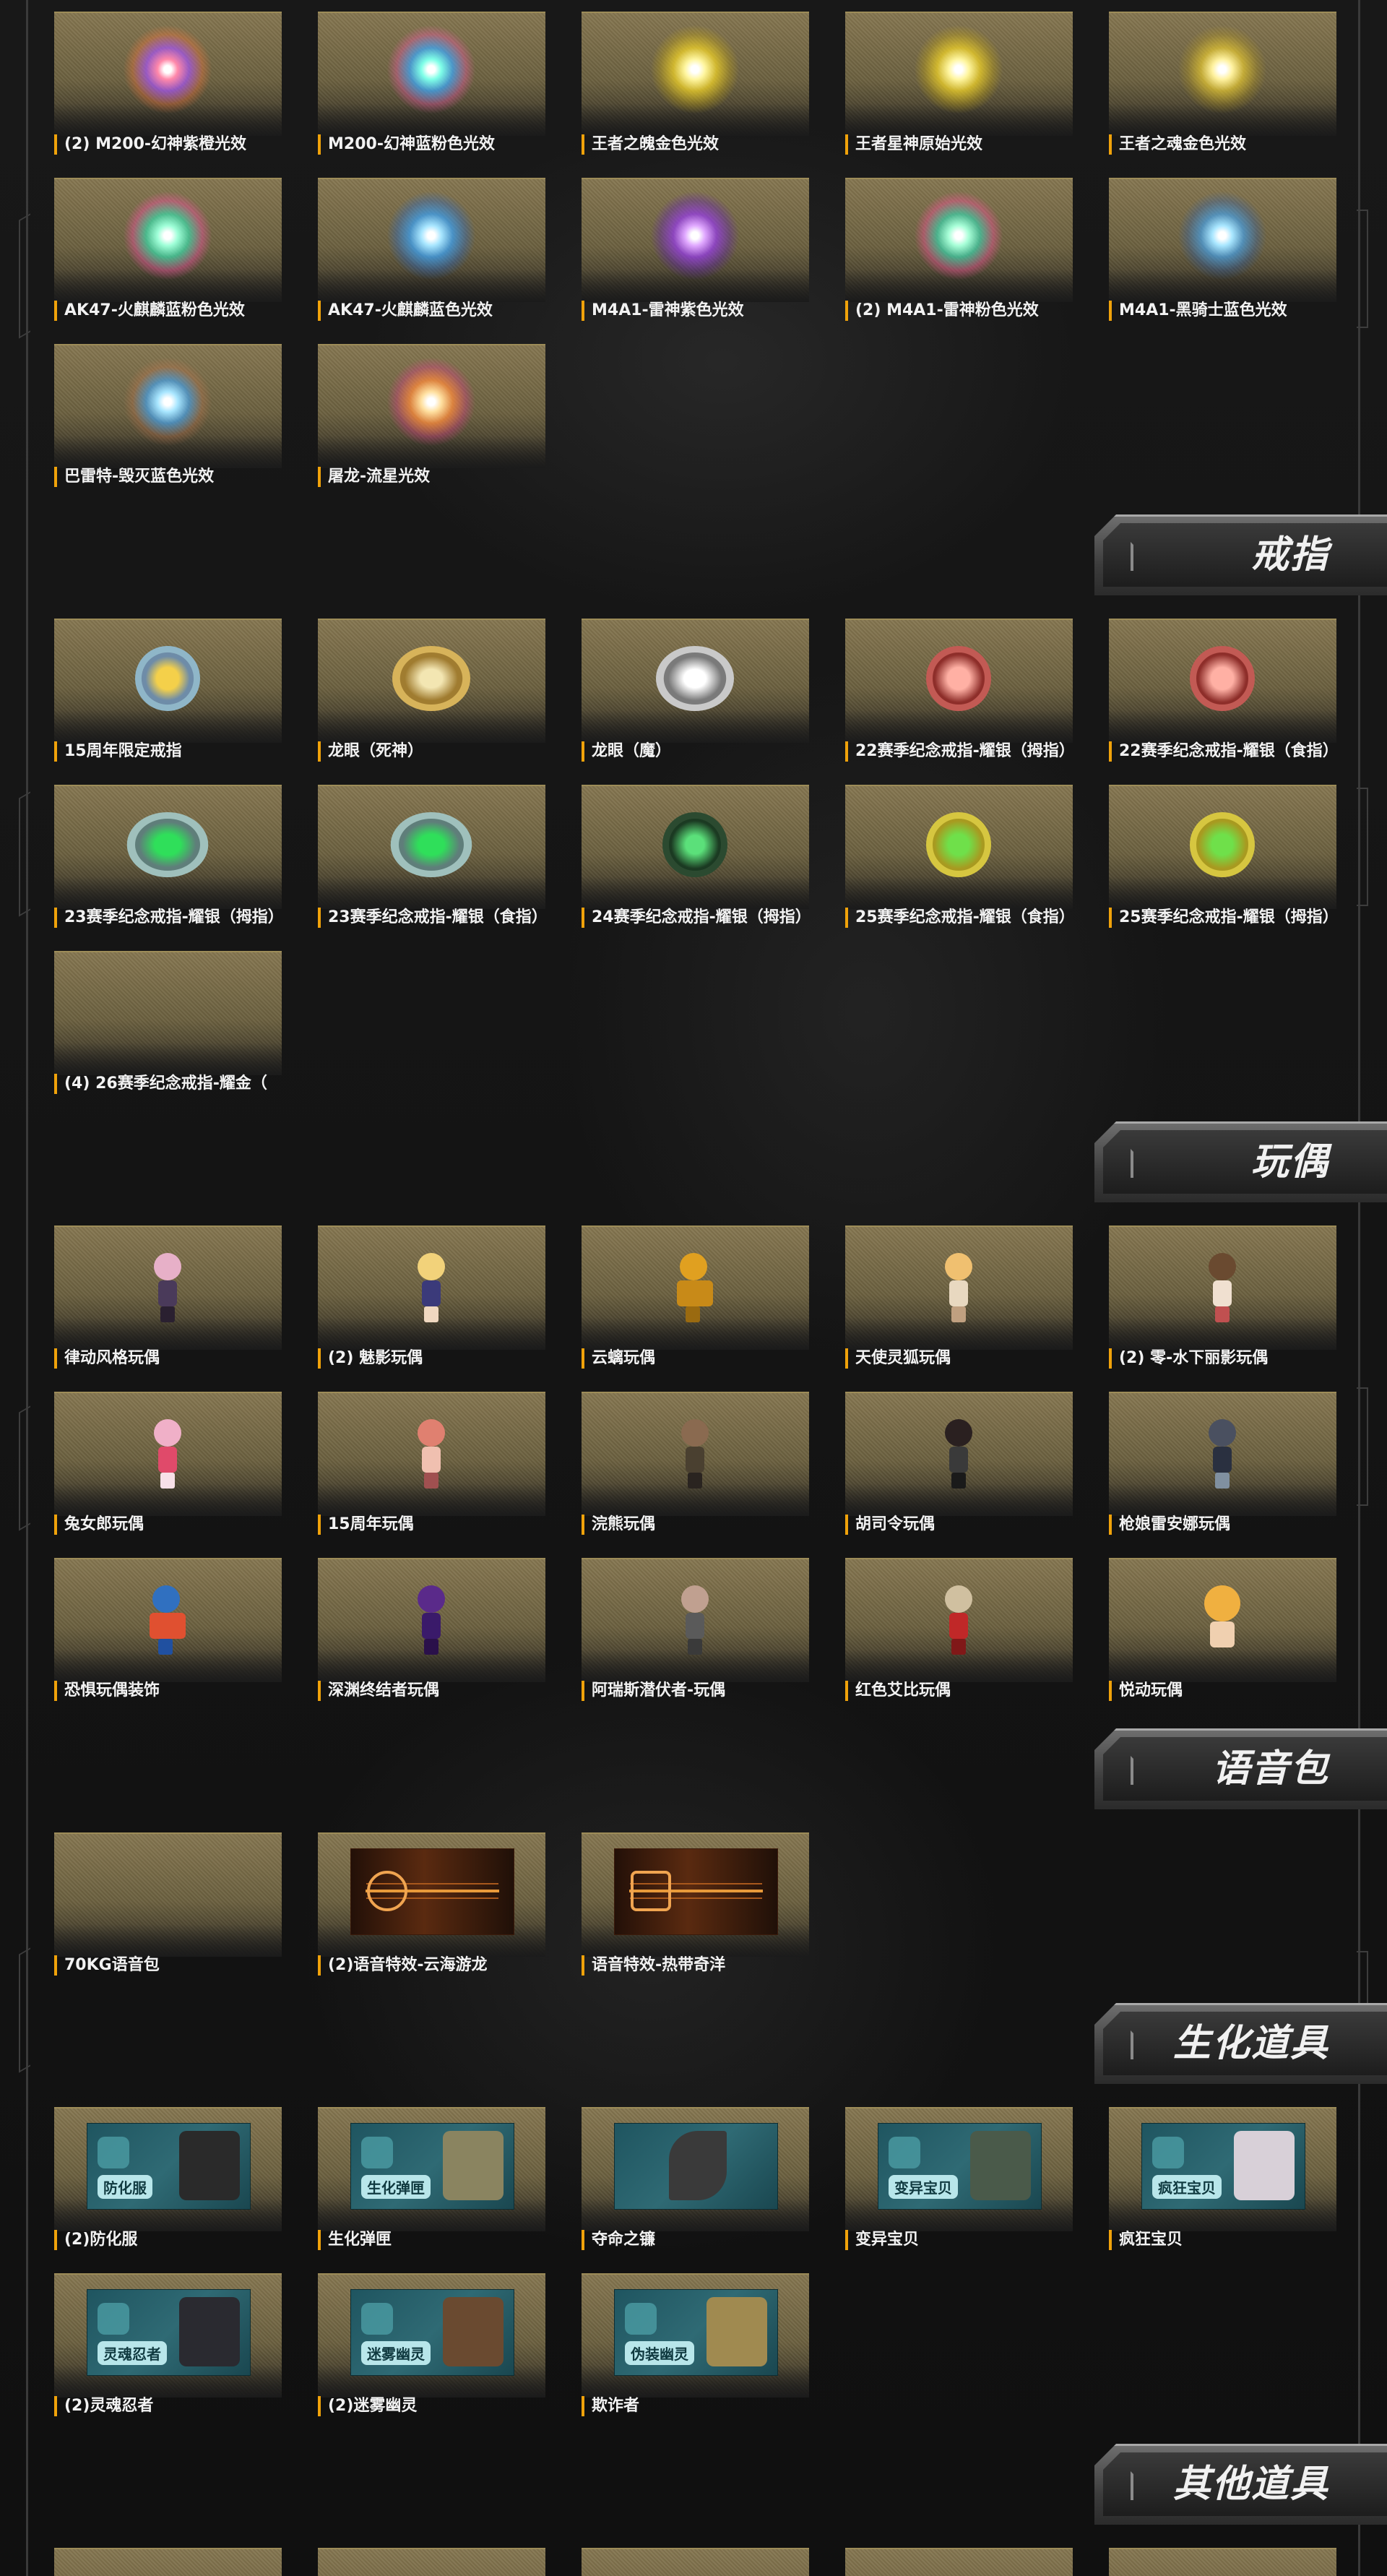 The height and width of the screenshot is (2576, 1387). What do you see at coordinates (695, 1635) in the screenshot?
I see `item-card: 阿瑞斯潜伏者-玩偶` at bounding box center [695, 1635].